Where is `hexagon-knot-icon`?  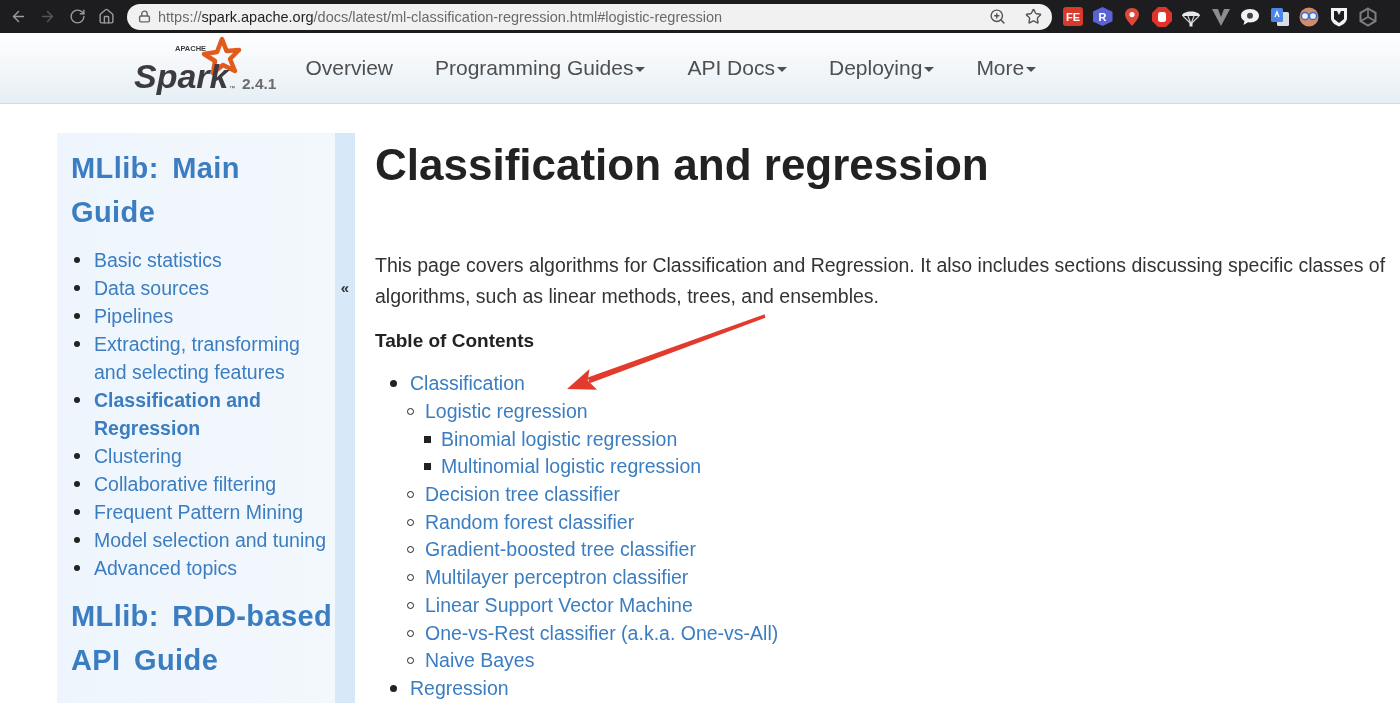
hexagon-knot-icon is located at coordinates (1368, 16).